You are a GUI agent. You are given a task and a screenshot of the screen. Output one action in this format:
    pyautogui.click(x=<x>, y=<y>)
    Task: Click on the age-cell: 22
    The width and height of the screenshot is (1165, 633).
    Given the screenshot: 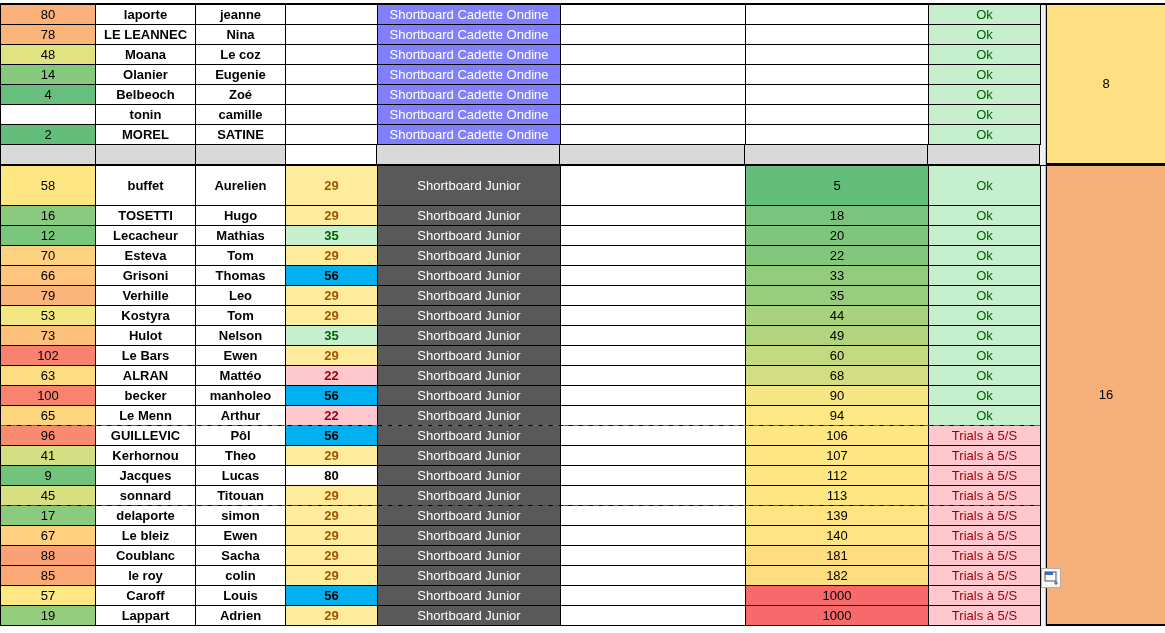 What is the action you would take?
    pyautogui.click(x=332, y=376)
    